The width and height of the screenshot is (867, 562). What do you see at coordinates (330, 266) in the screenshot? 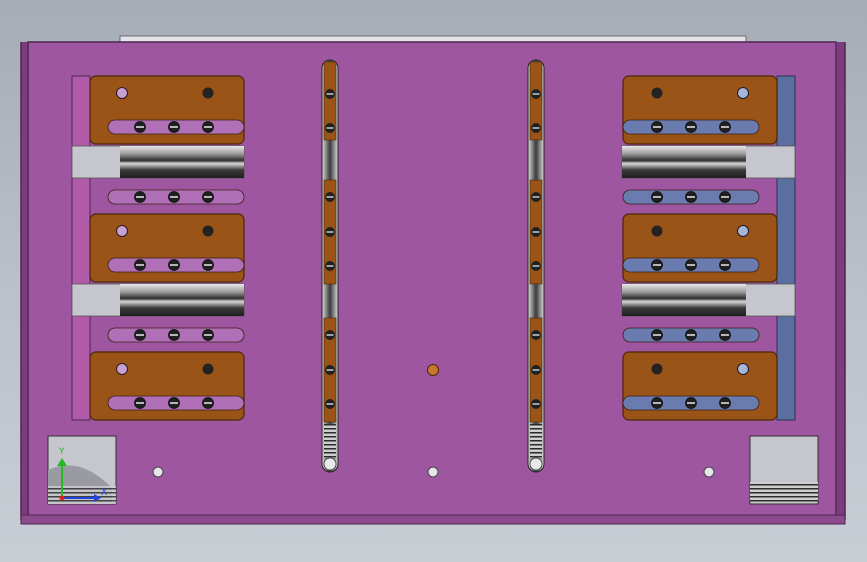
I see `left-vertical-slot` at bounding box center [330, 266].